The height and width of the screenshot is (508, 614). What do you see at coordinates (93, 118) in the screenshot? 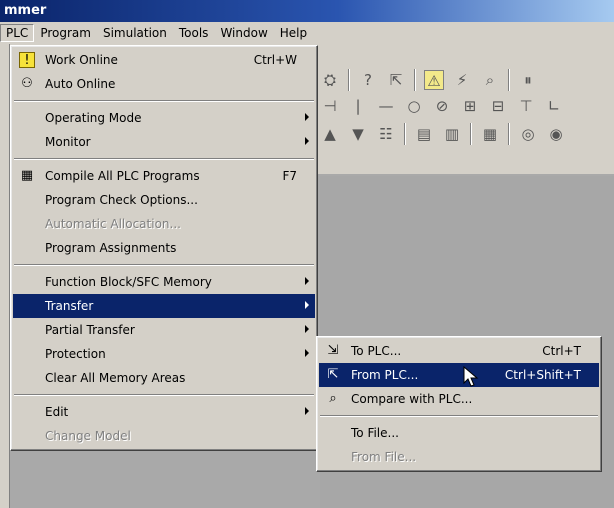
I see `menu-item-label: Operating Mode` at bounding box center [93, 118].